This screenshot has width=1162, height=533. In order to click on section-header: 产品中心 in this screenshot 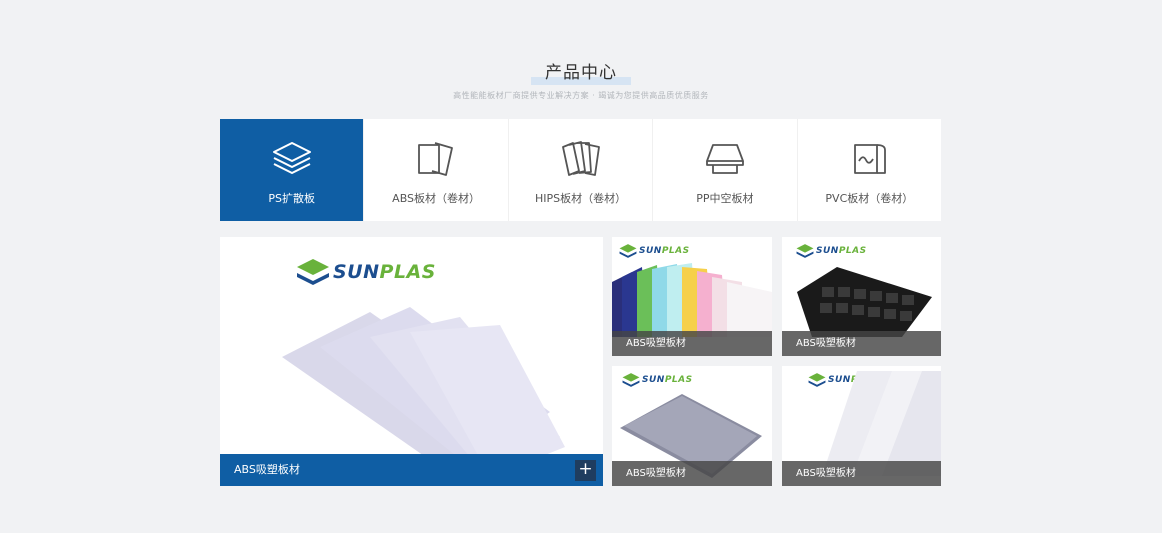, I will do `click(581, 71)`.